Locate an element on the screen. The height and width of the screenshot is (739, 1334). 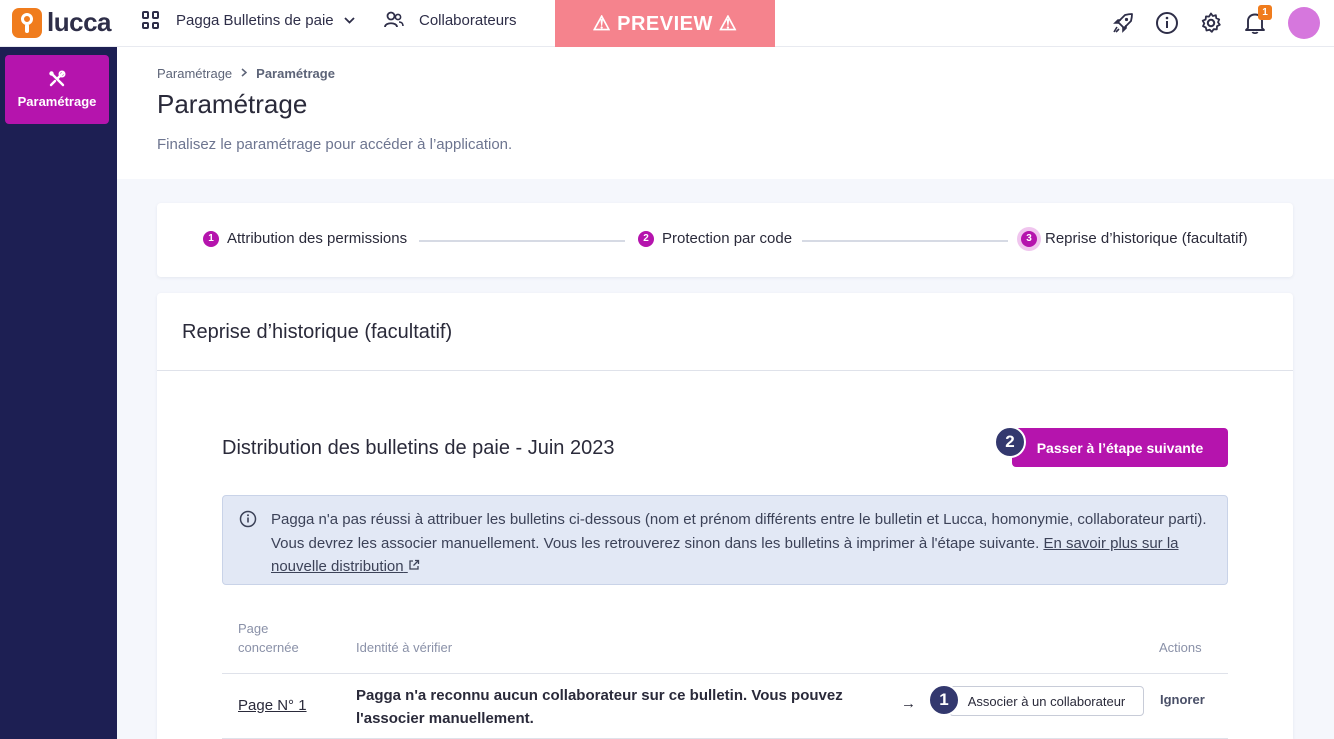
column-header-page: Page concernée is located at coordinates (268, 638).